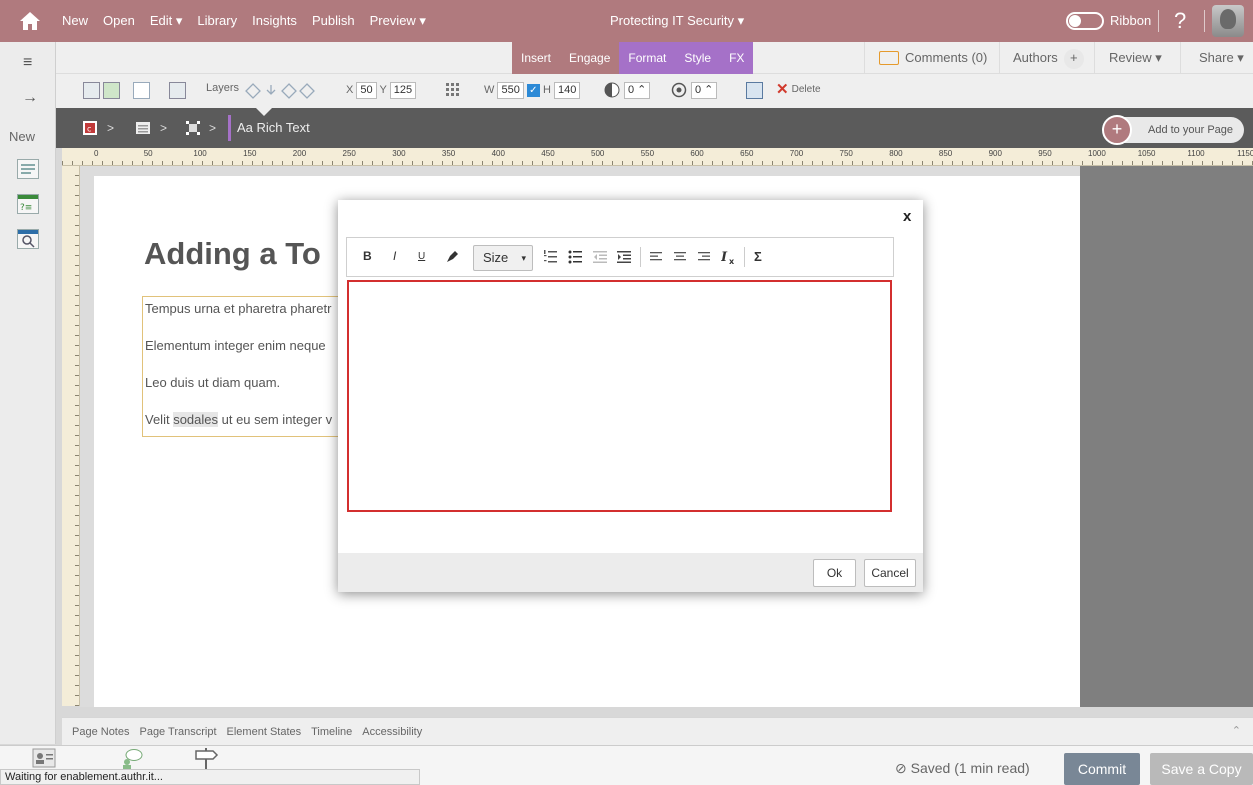 This screenshot has height=785, width=1253. Describe the element at coordinates (195, 419) in the screenshot. I see `highlighted-word: sodales` at that location.